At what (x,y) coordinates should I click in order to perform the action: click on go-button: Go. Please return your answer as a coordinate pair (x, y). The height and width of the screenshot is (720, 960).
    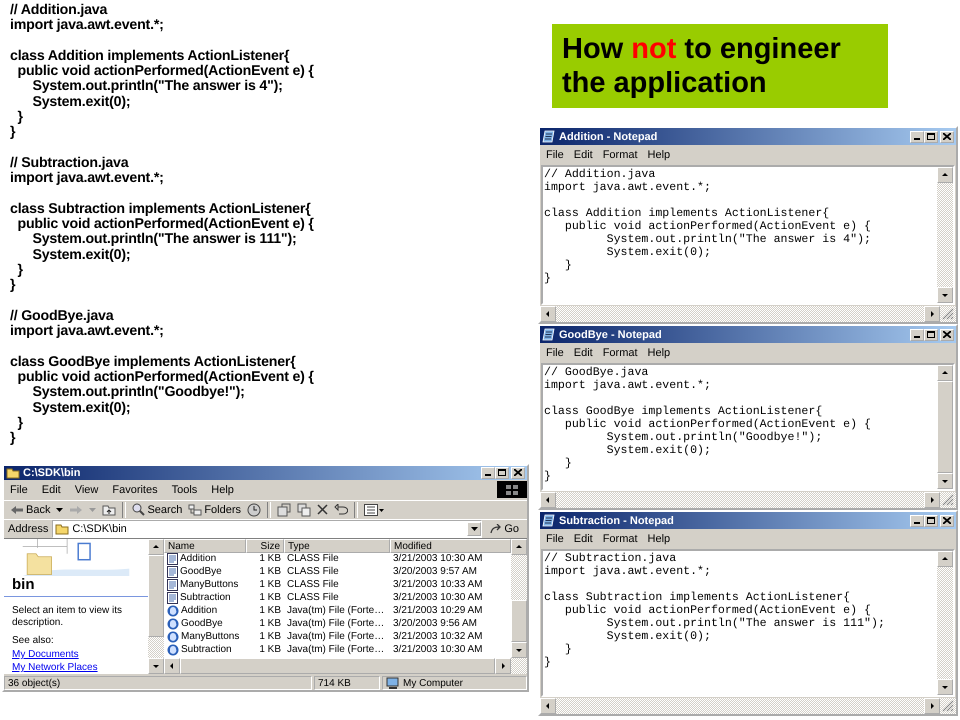
    Looking at the image, I should click on (504, 529).